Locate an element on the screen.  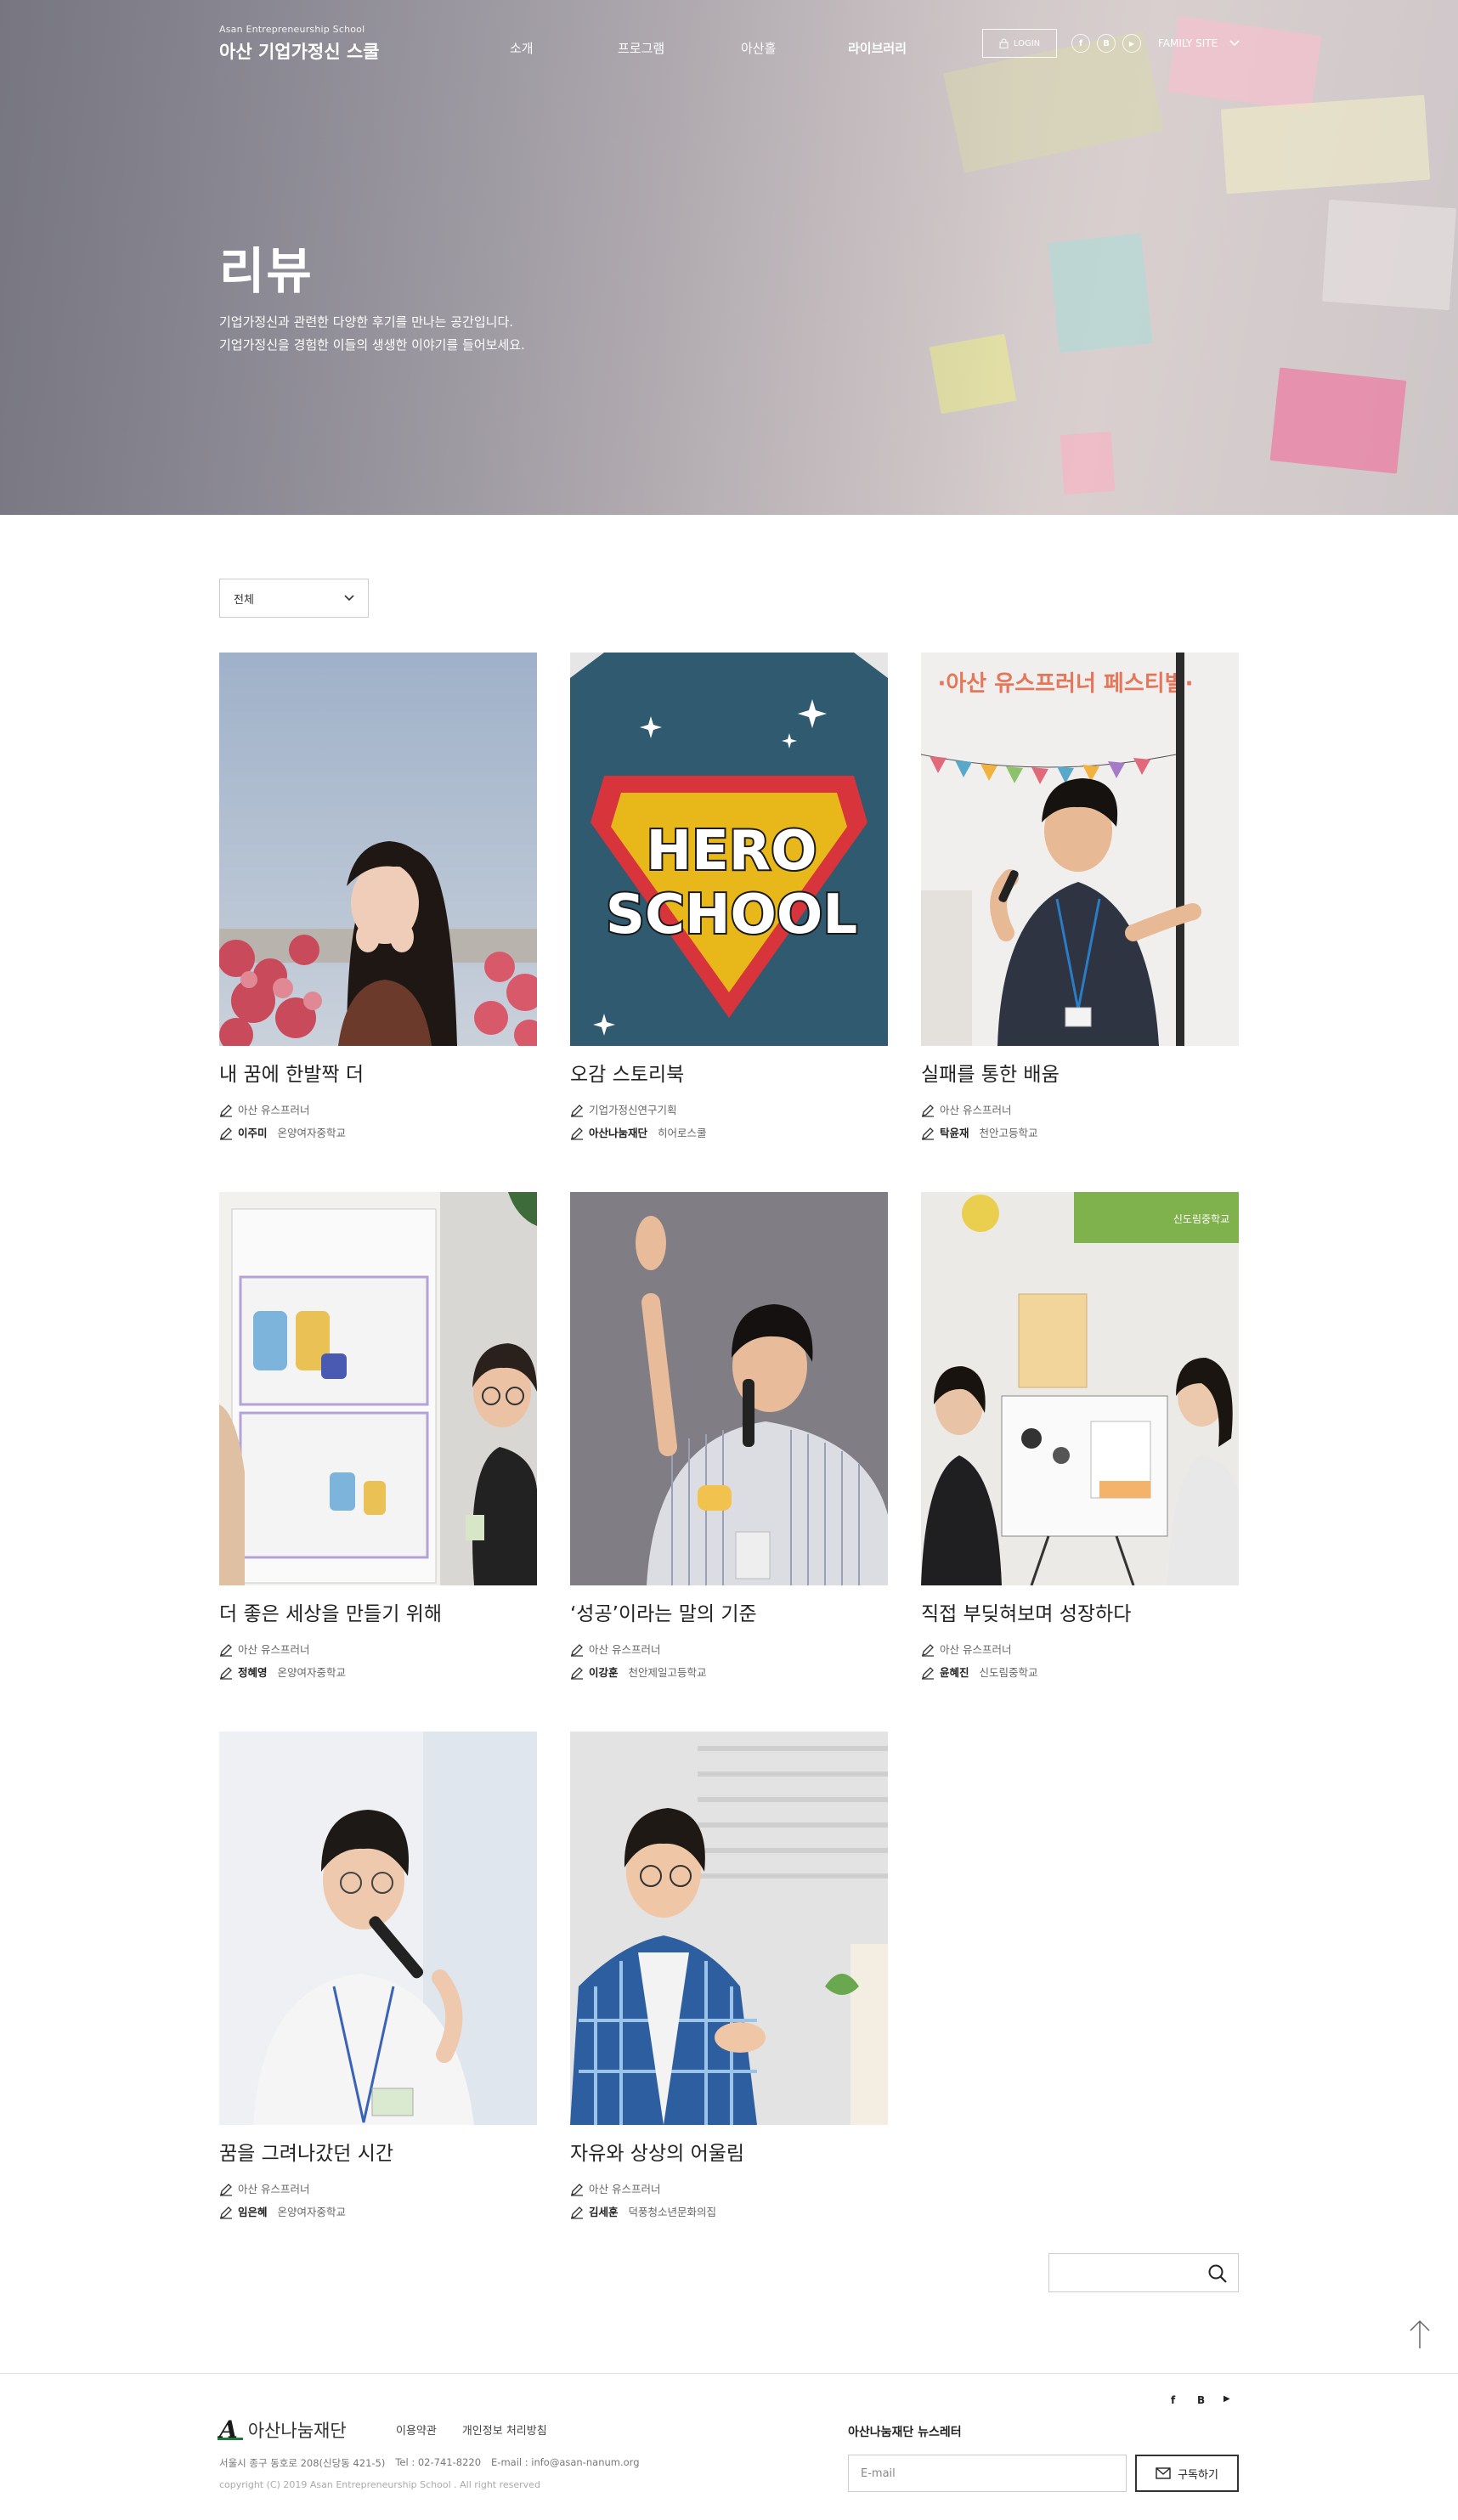
review-meta: 아산 유스프러너 이주미 온양여자중학교 is located at coordinates (378, 1121).